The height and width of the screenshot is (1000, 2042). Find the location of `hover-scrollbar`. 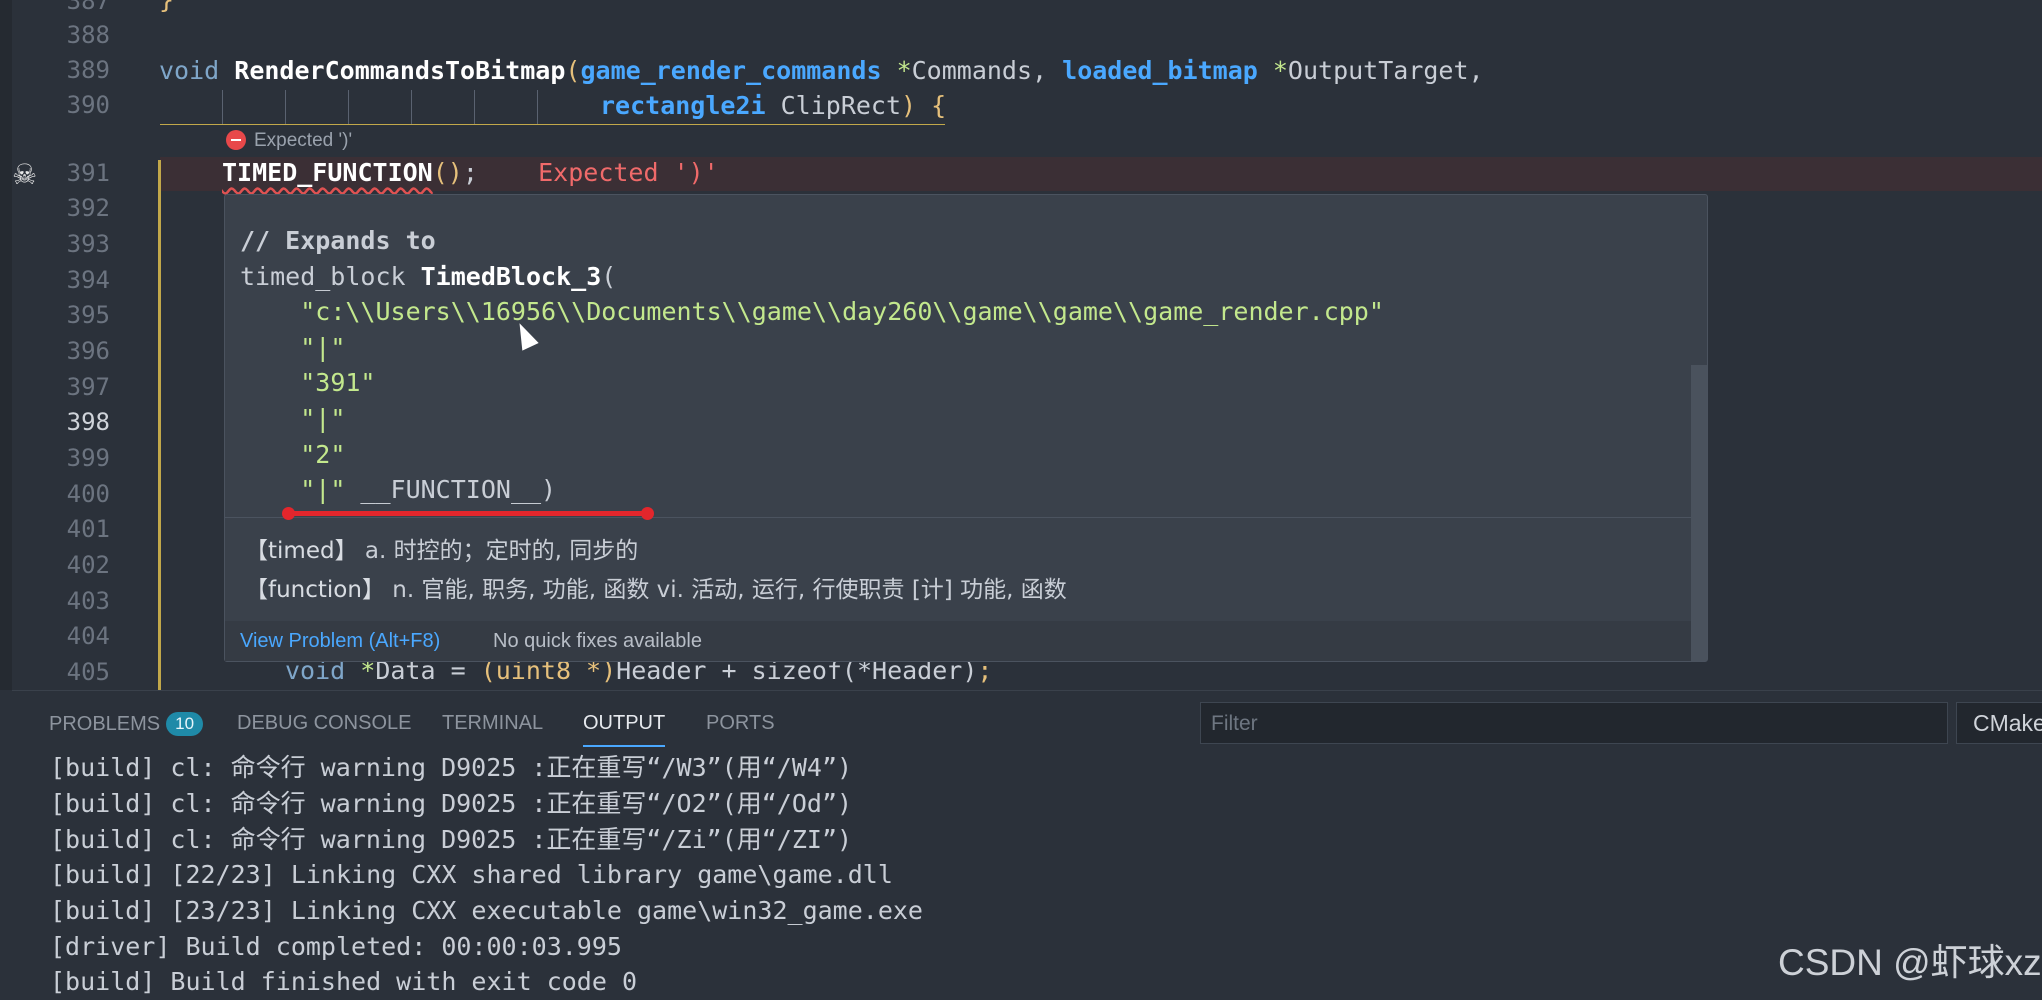

hover-scrollbar is located at coordinates (1699, 513).